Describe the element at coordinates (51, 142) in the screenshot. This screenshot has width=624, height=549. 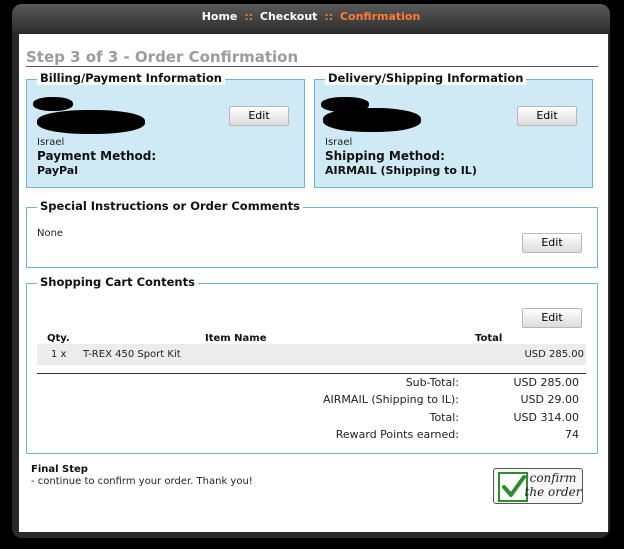
I see `billing-country: Israel` at that location.